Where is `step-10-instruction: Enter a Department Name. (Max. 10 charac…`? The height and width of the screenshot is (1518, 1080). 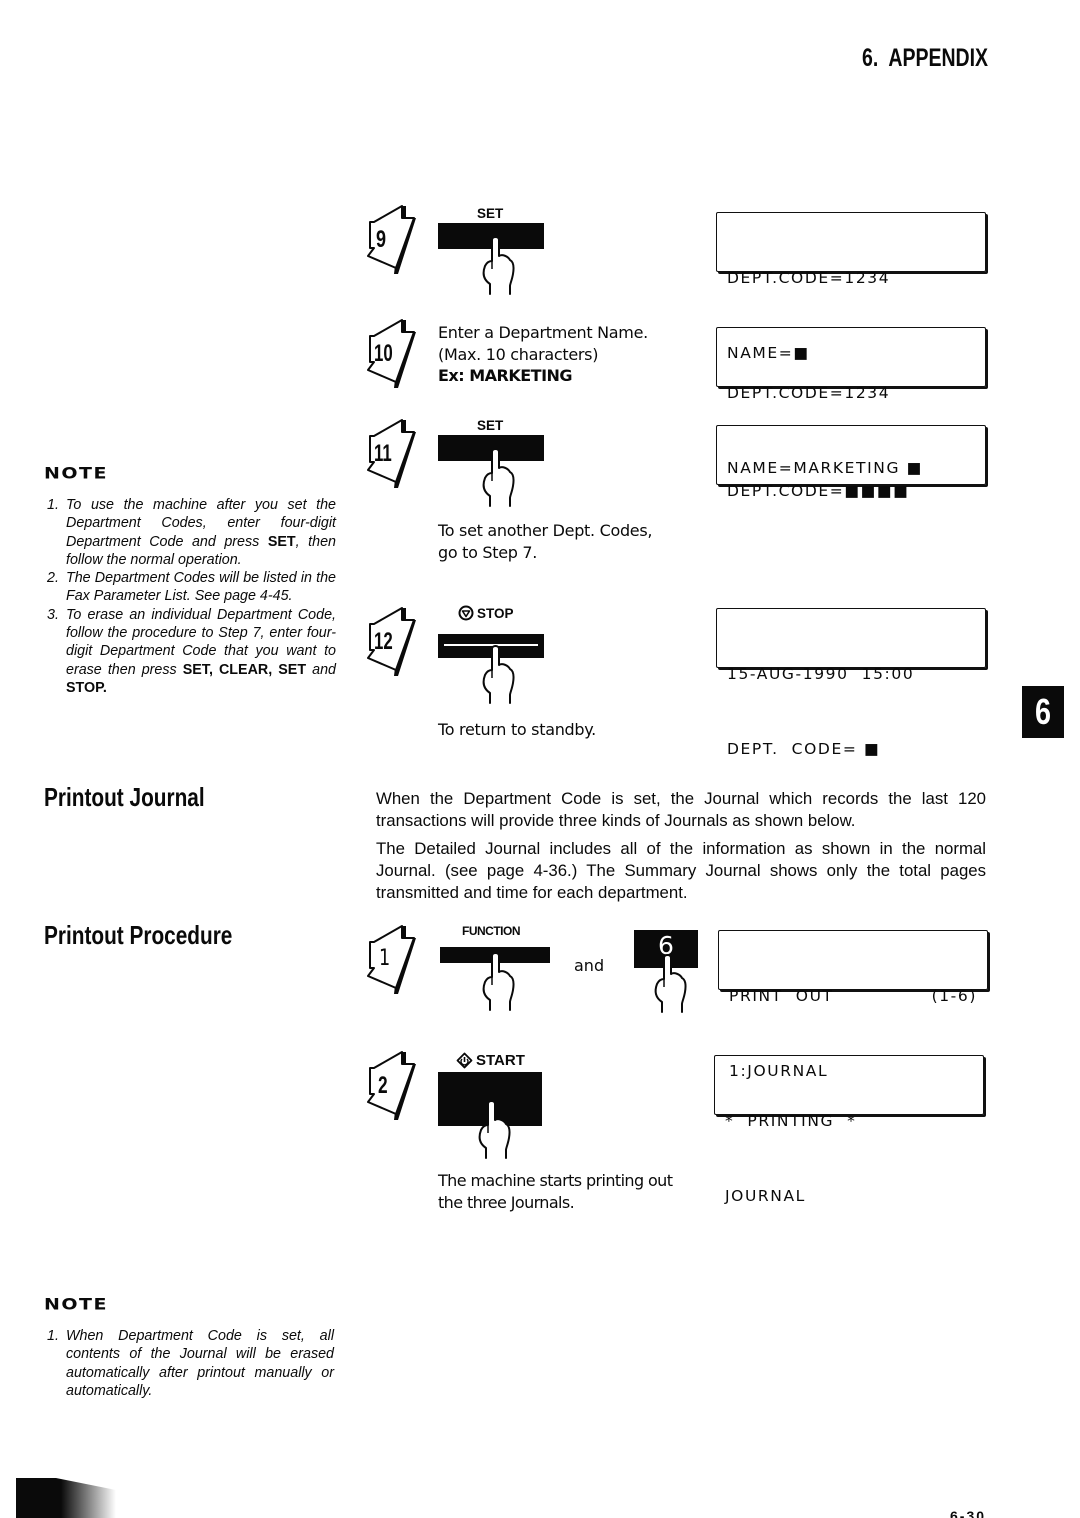 step-10-instruction: Enter a Department Name. (Max. 10 charac… is located at coordinates (543, 354).